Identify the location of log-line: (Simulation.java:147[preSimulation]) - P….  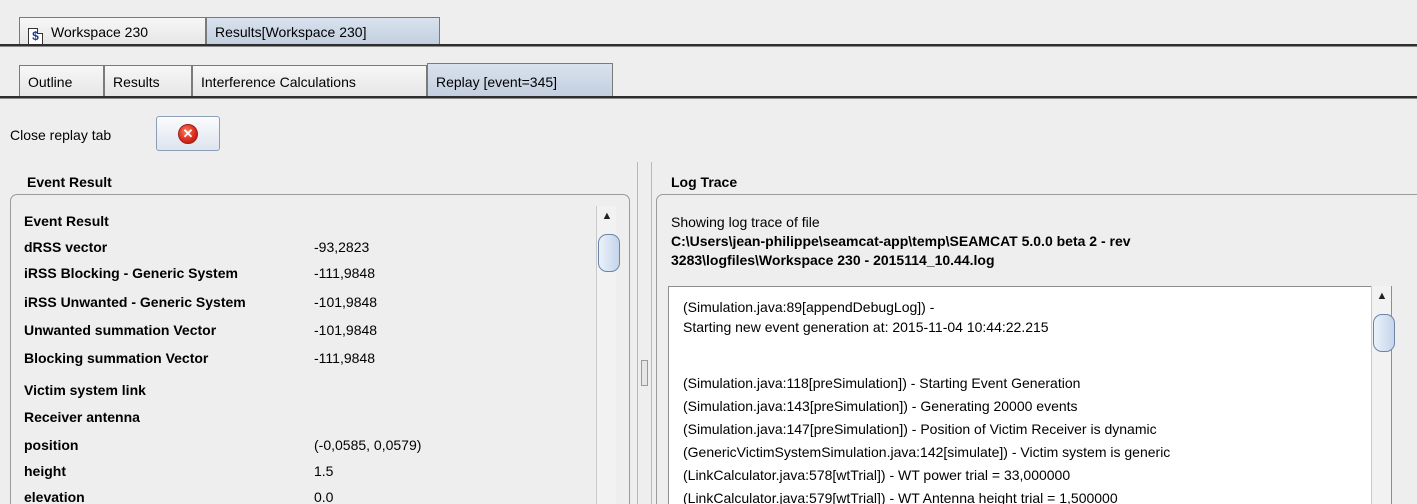
(920, 429).